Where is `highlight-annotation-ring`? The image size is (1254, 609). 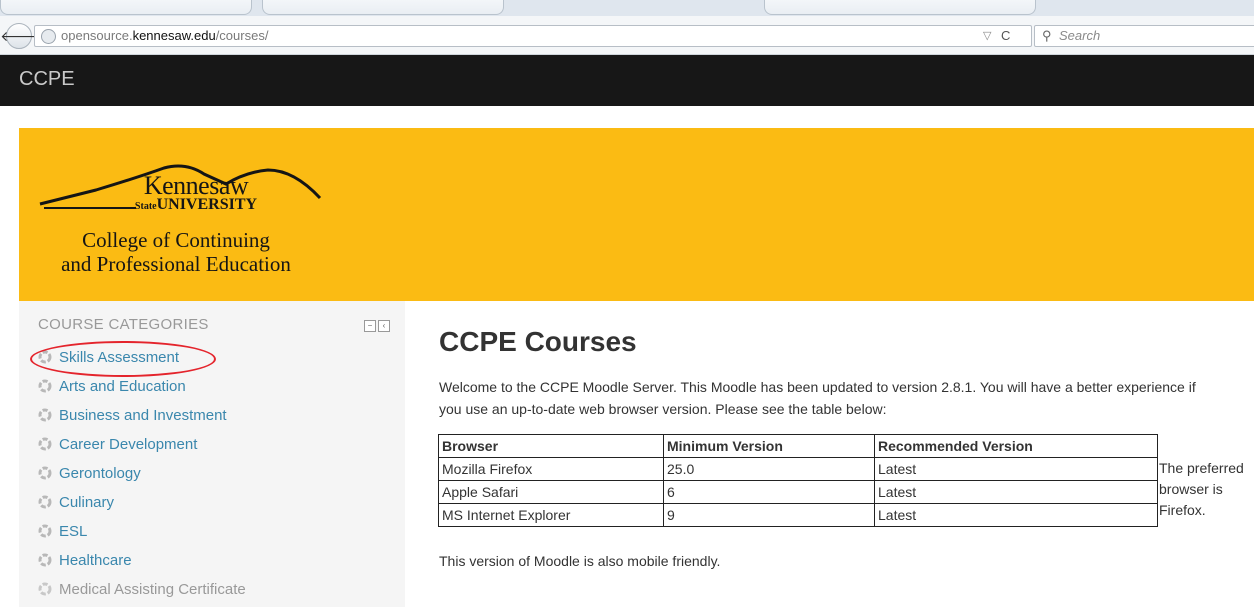 highlight-annotation-ring is located at coordinates (123, 359).